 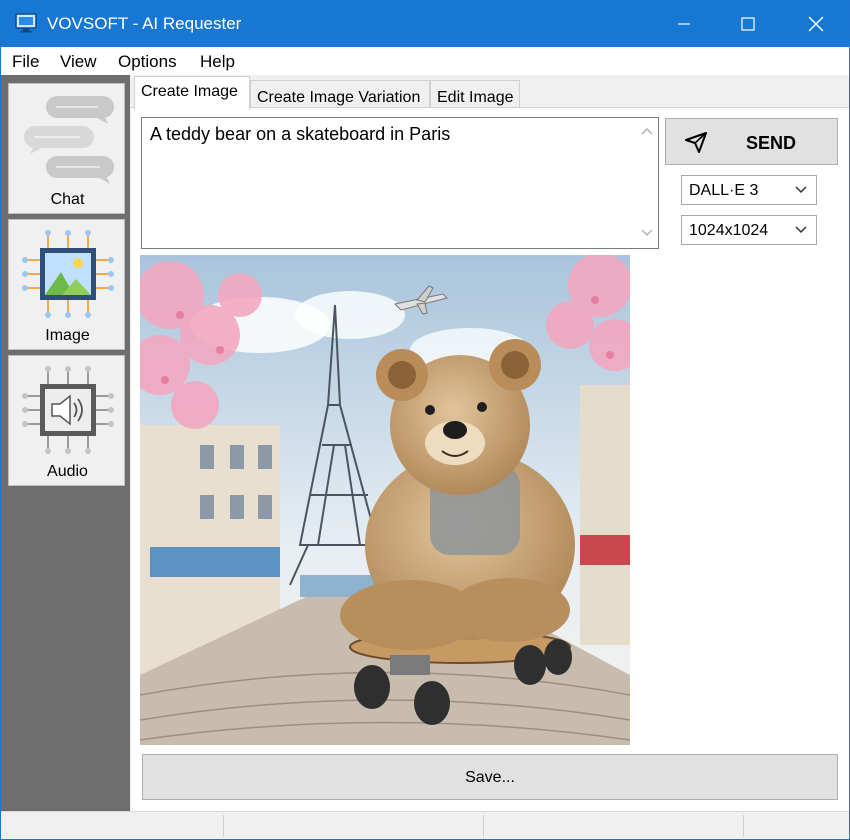 I want to click on prompt-text: A teddy bear on a skateboard in Paris, so click(x=300, y=134).